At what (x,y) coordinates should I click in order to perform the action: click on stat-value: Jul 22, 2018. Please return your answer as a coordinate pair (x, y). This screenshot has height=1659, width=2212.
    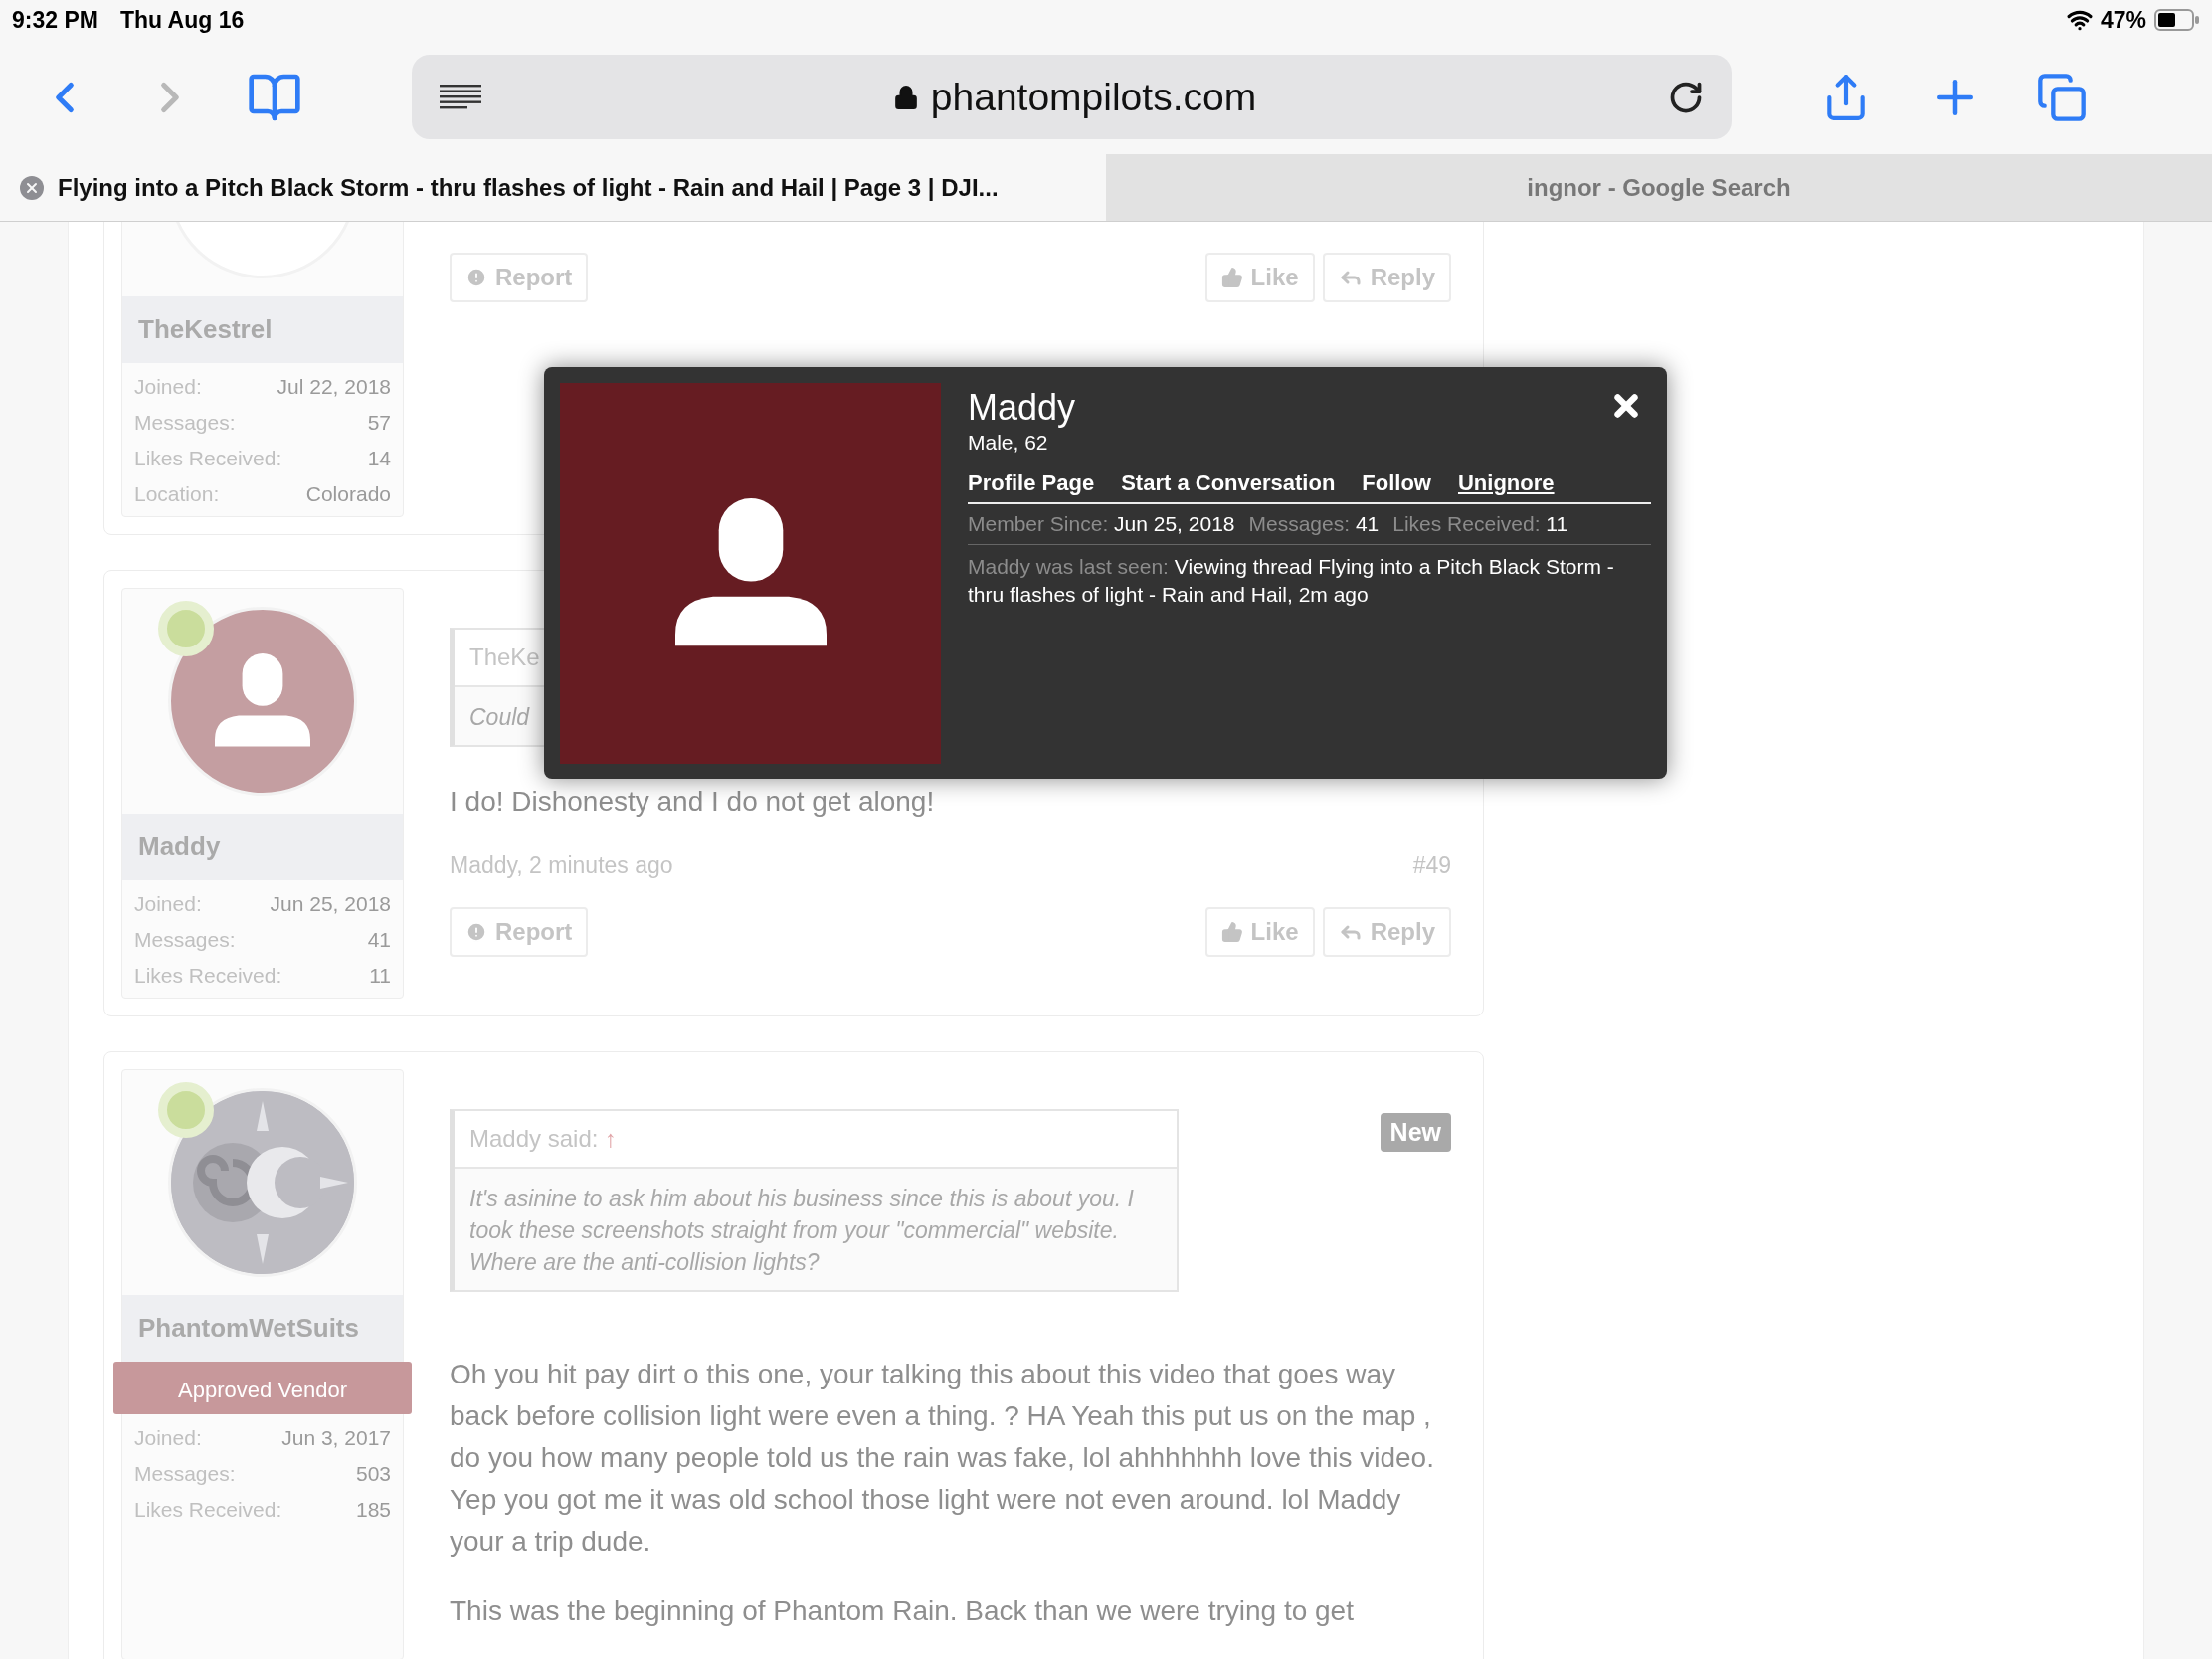
    Looking at the image, I should click on (333, 387).